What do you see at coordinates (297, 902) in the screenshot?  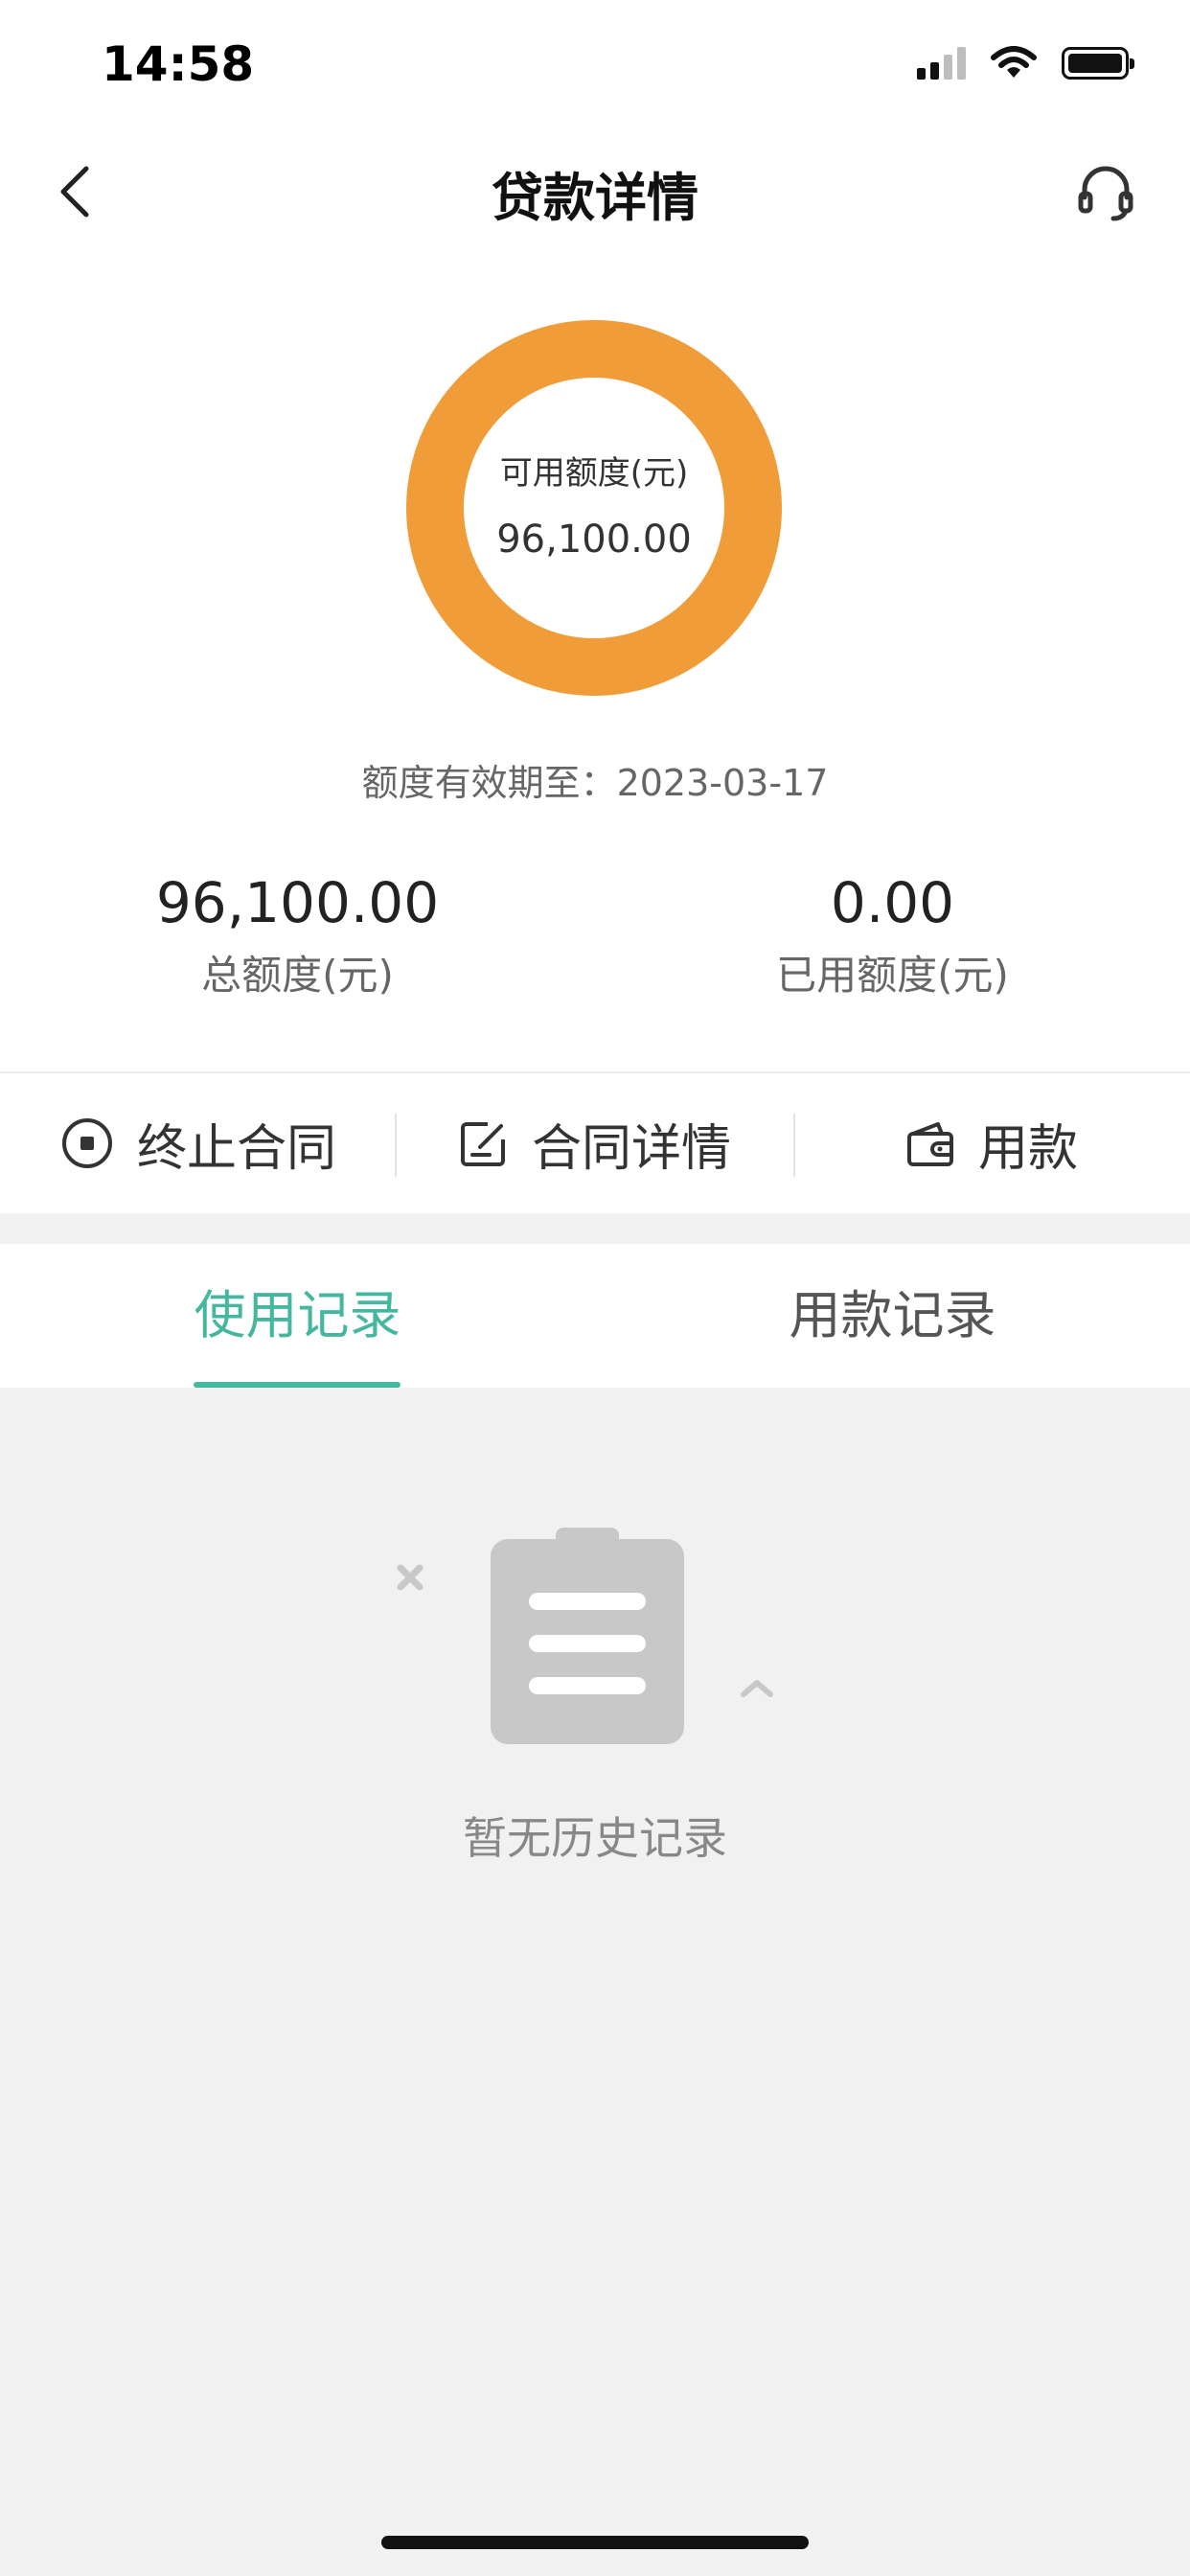 I see `total-credit-value: 96,100.00` at bounding box center [297, 902].